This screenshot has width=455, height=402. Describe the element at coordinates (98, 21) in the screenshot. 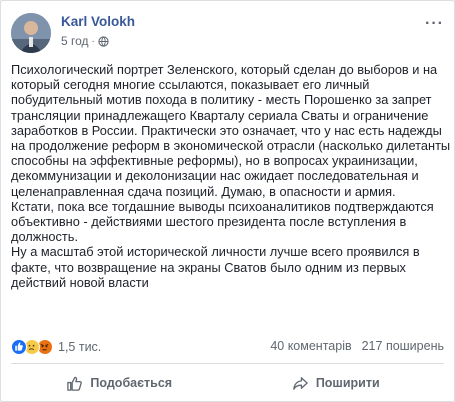

I see `author-name: Karl Volokh` at that location.